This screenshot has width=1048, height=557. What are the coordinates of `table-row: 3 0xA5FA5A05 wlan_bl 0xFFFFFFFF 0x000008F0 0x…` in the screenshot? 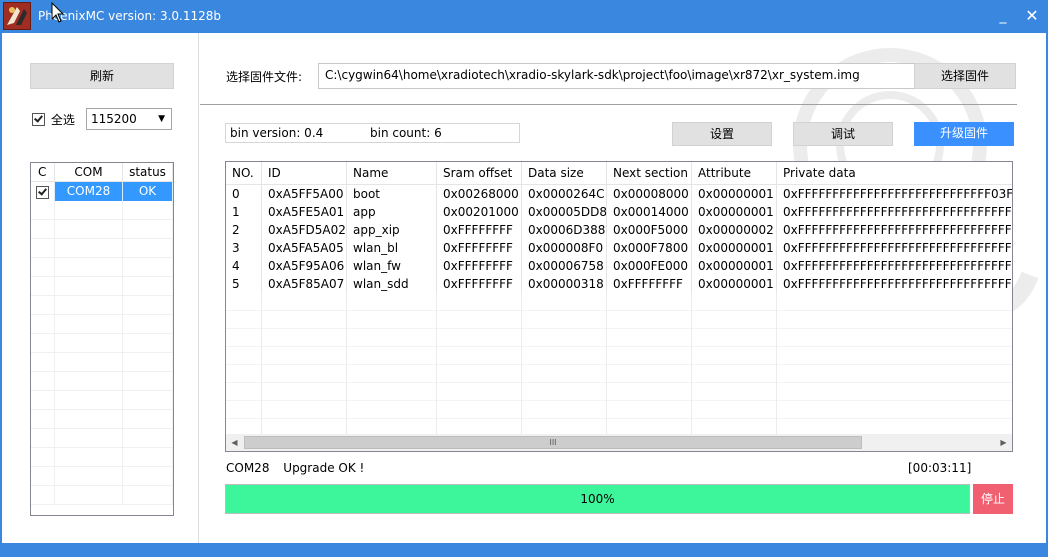 It's located at (619, 248).